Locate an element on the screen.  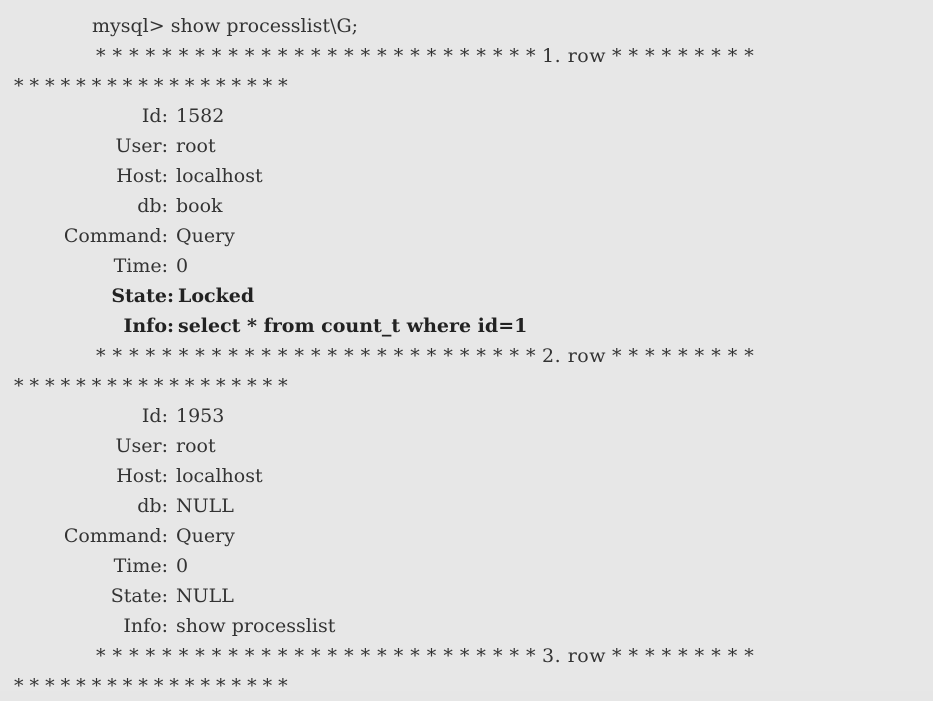
field-id: Id: 1953 is located at coordinates (466, 416).